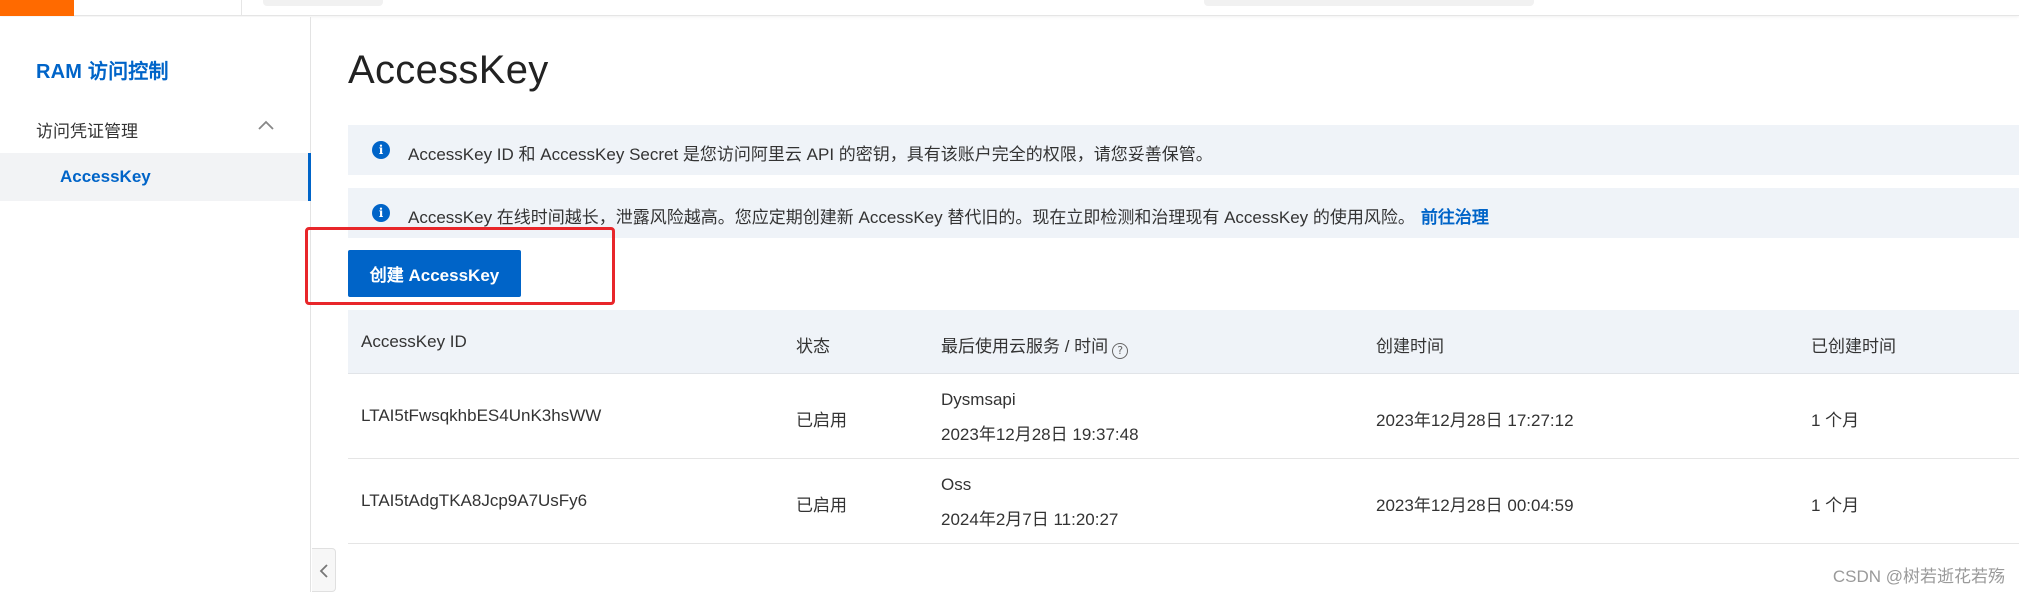 The image size is (2019, 592). Describe the element at coordinates (1475, 505) in the screenshot. I see `cell-created-time: 2023年12月28日 00:04:59` at that location.